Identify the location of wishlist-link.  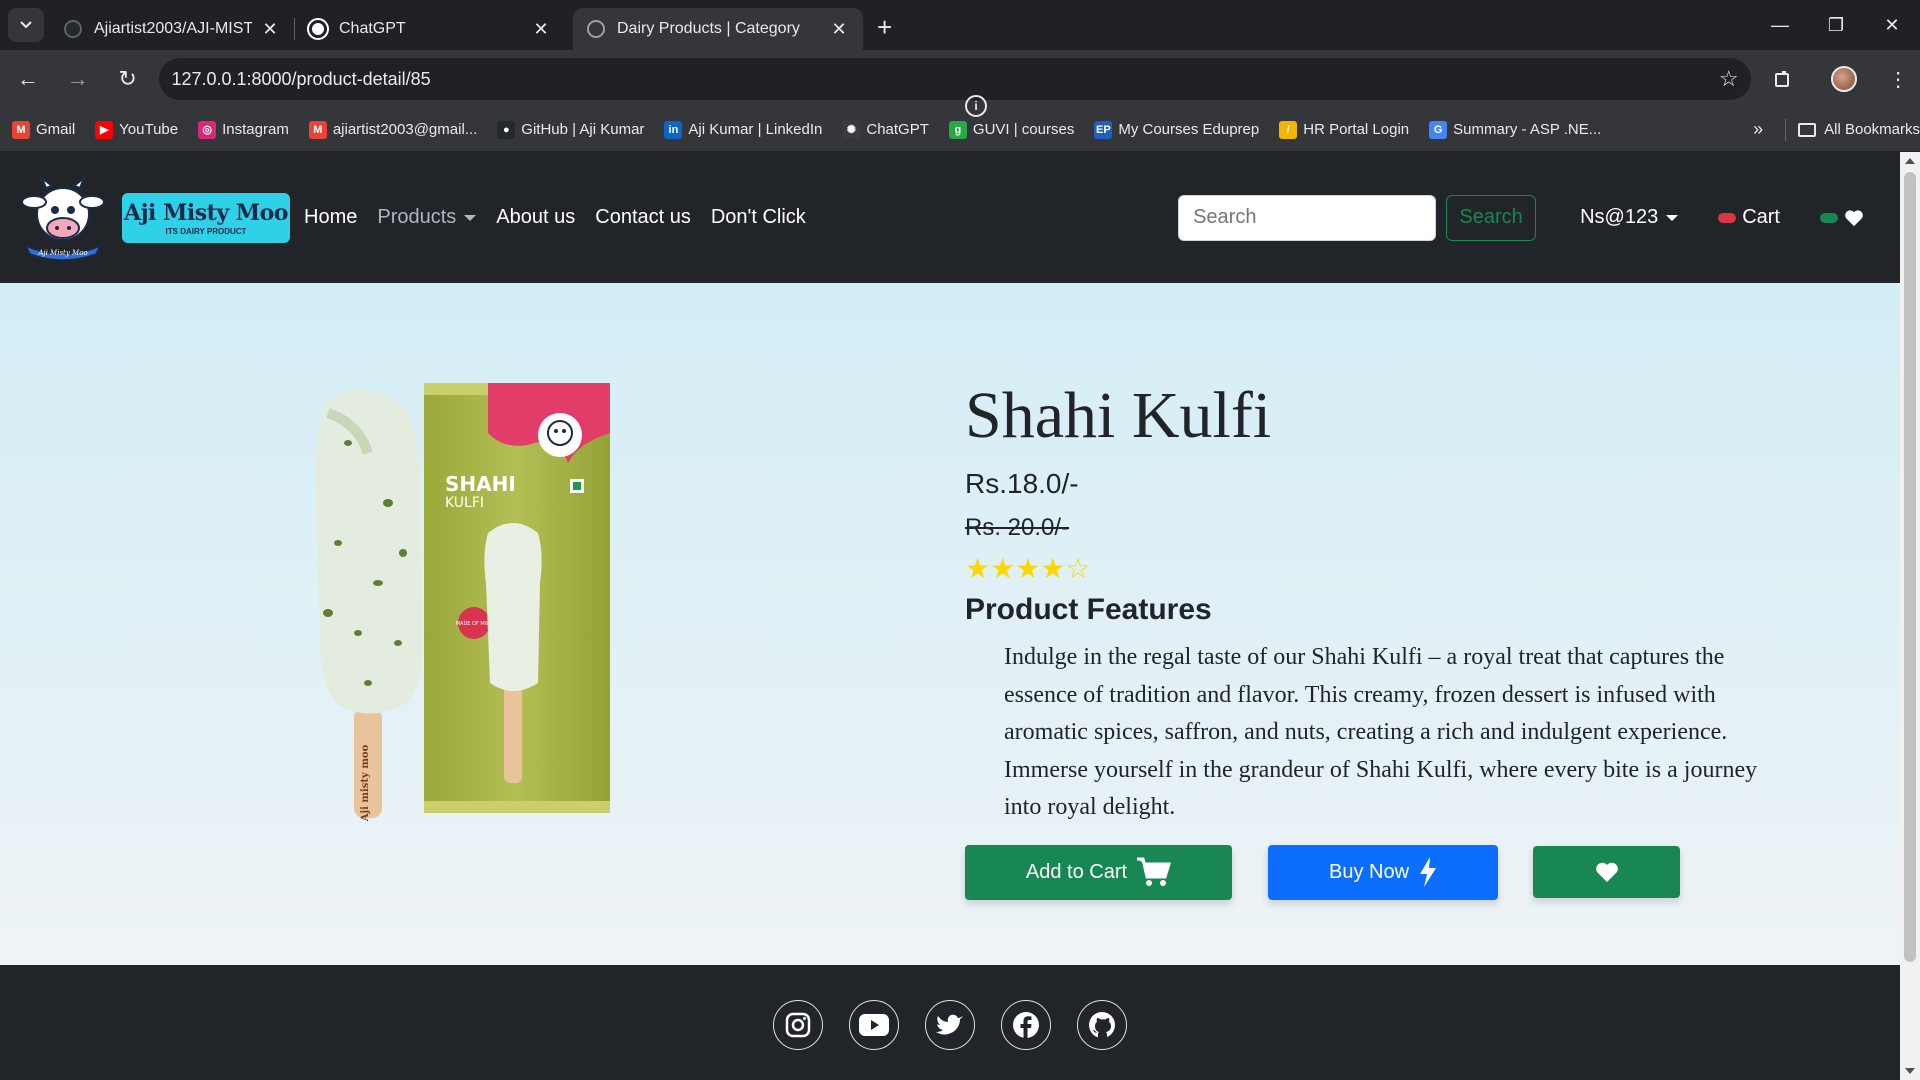
(1842, 218).